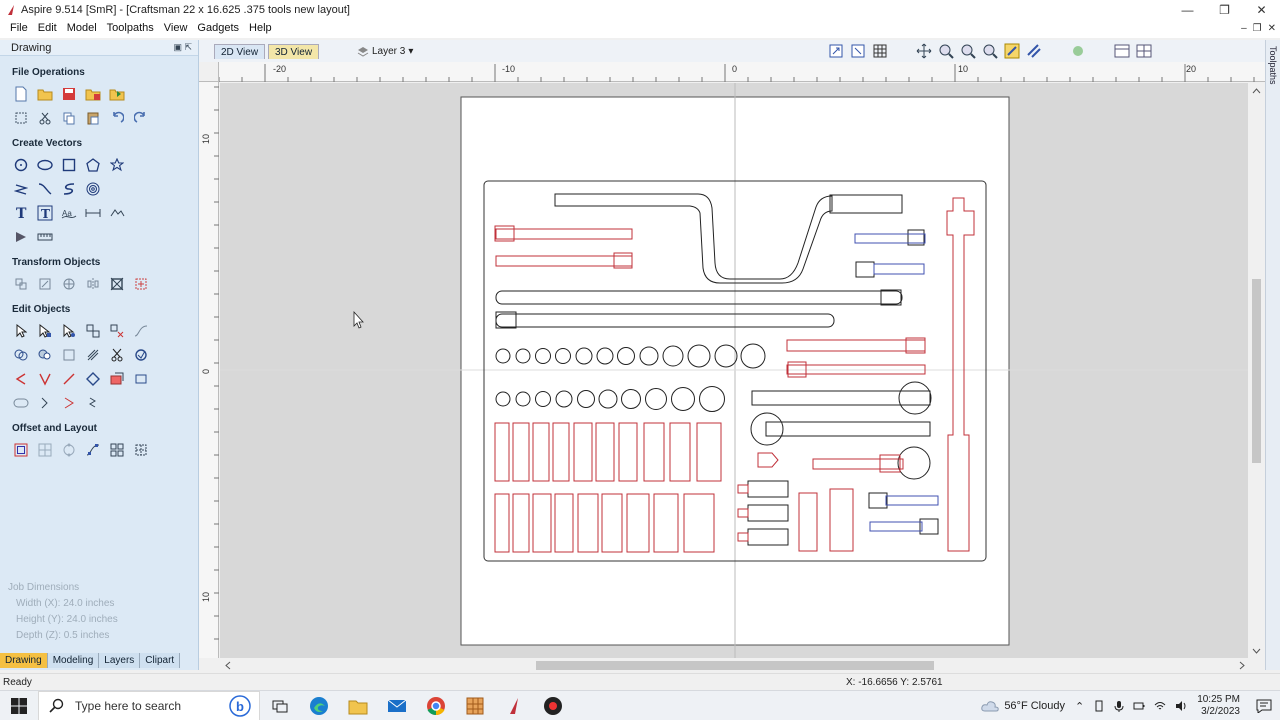 The width and height of the screenshot is (1280, 720). What do you see at coordinates (117, 213) in the screenshot?
I see `trace-bitmap-icon` at bounding box center [117, 213].